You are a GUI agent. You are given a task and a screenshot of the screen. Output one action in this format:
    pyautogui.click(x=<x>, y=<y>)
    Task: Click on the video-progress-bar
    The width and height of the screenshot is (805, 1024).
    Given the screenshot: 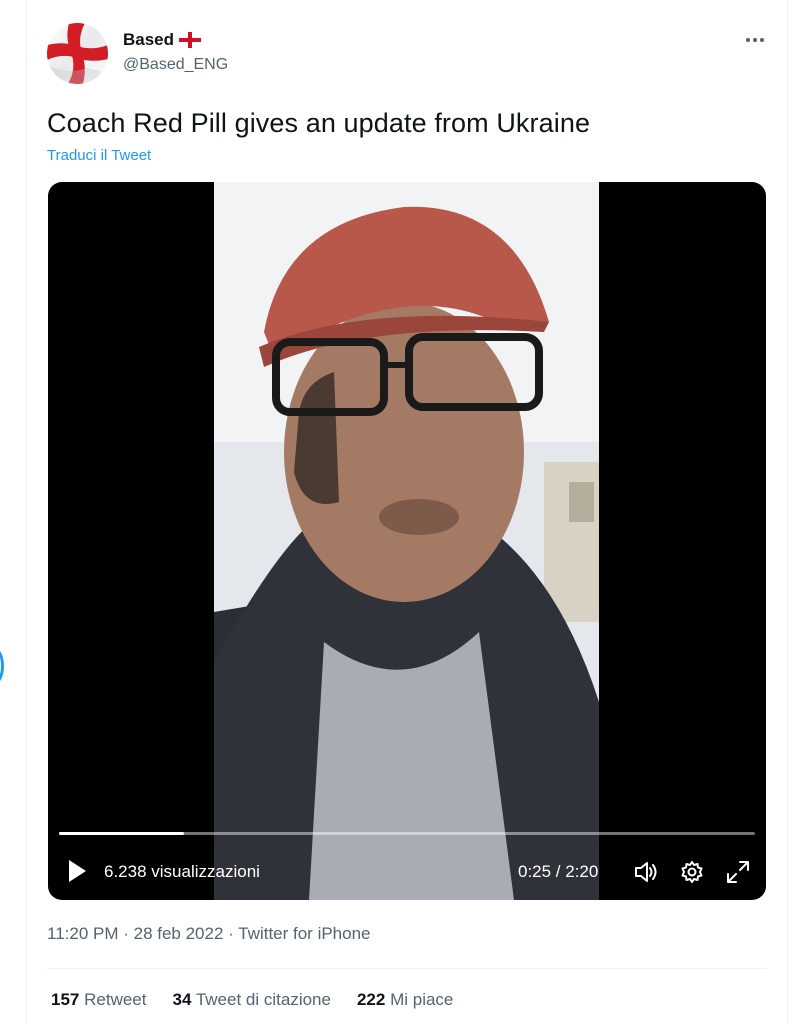 What is the action you would take?
    pyautogui.click(x=407, y=833)
    